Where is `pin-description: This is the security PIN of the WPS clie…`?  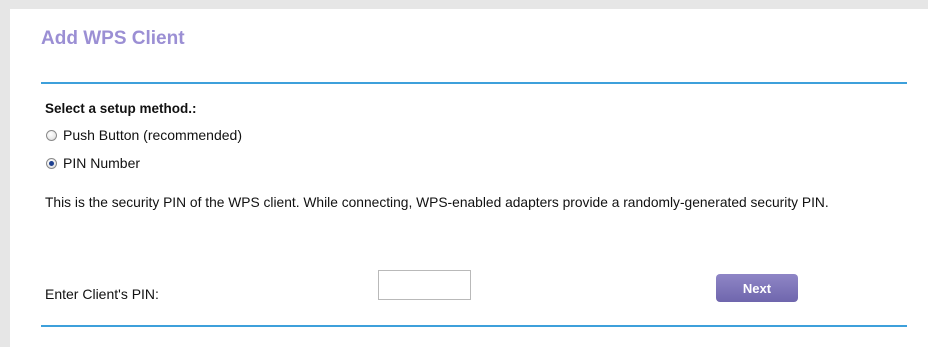
pin-description: This is the security PIN of the WPS clie… is located at coordinates (437, 202).